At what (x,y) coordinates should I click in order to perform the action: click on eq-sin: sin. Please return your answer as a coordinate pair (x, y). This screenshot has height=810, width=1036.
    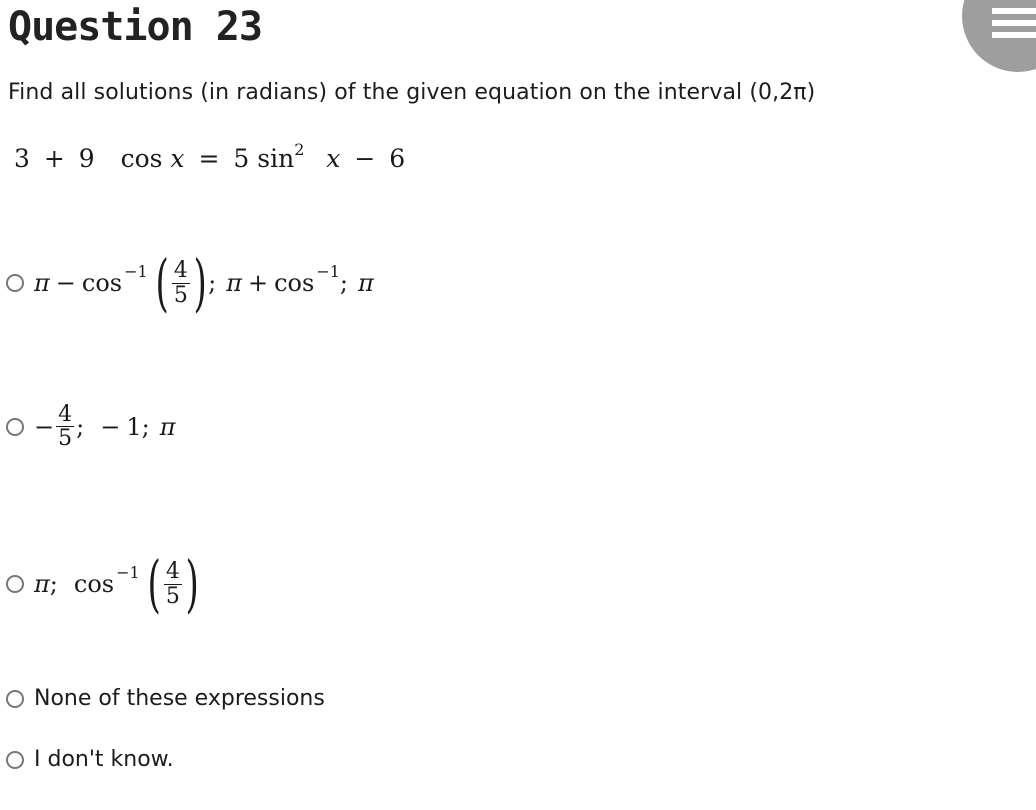
    Looking at the image, I should click on (276, 158).